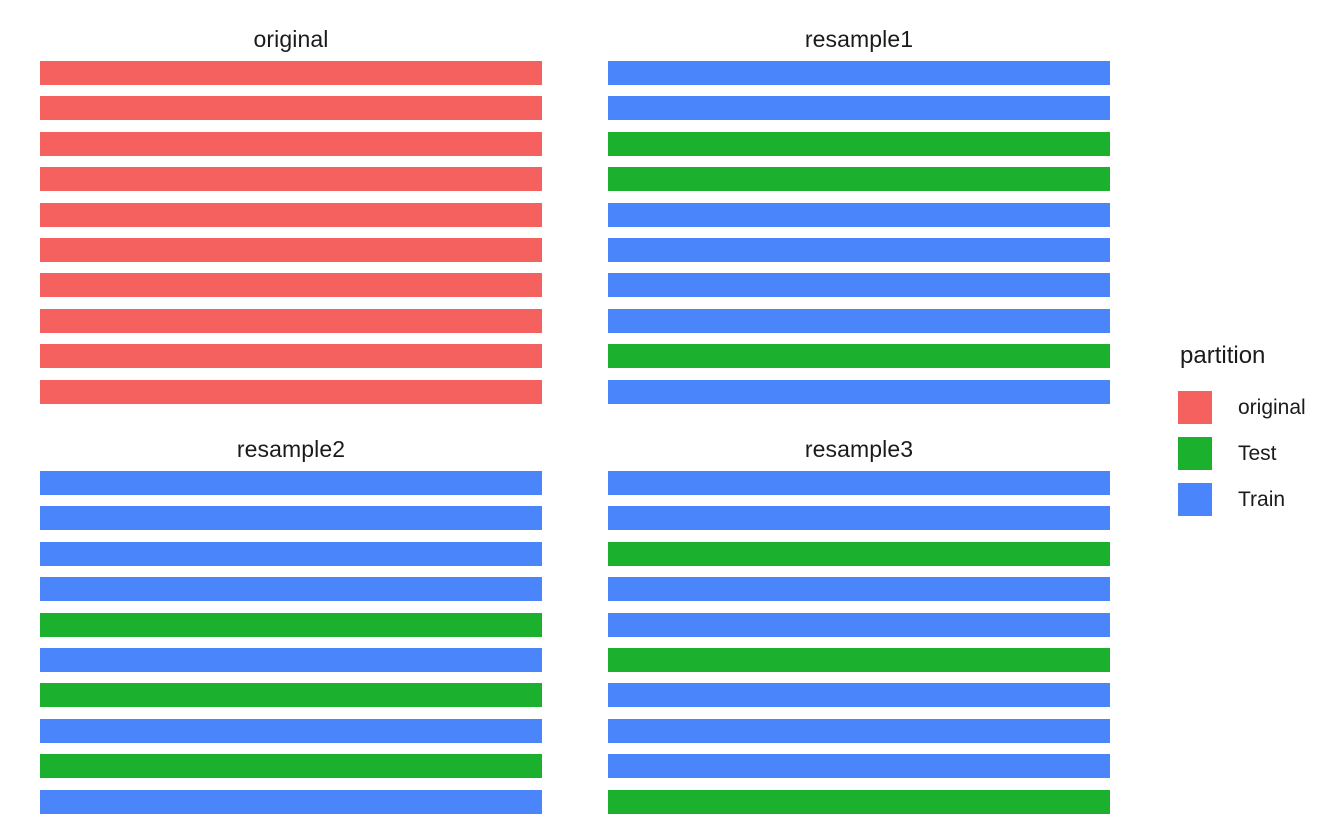  Describe the element at coordinates (1195, 453) in the screenshot. I see `legend-swatch-test` at that location.